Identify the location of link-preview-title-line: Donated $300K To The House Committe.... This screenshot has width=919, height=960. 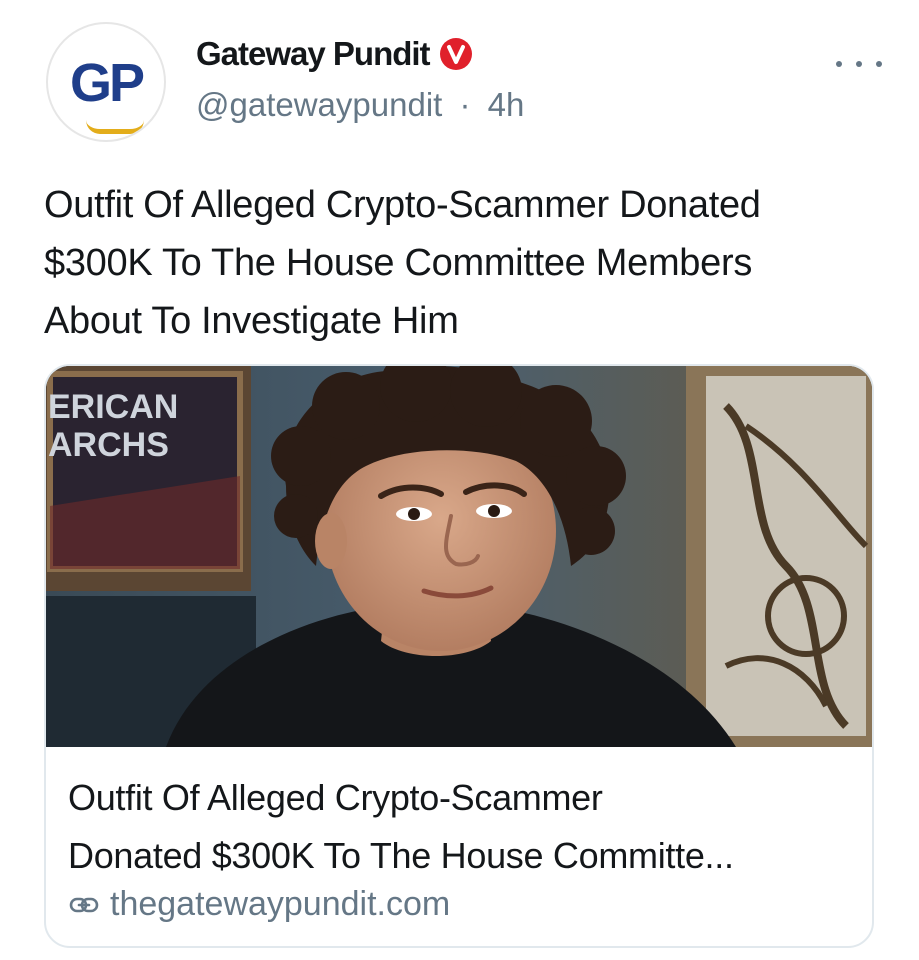
(401, 855).